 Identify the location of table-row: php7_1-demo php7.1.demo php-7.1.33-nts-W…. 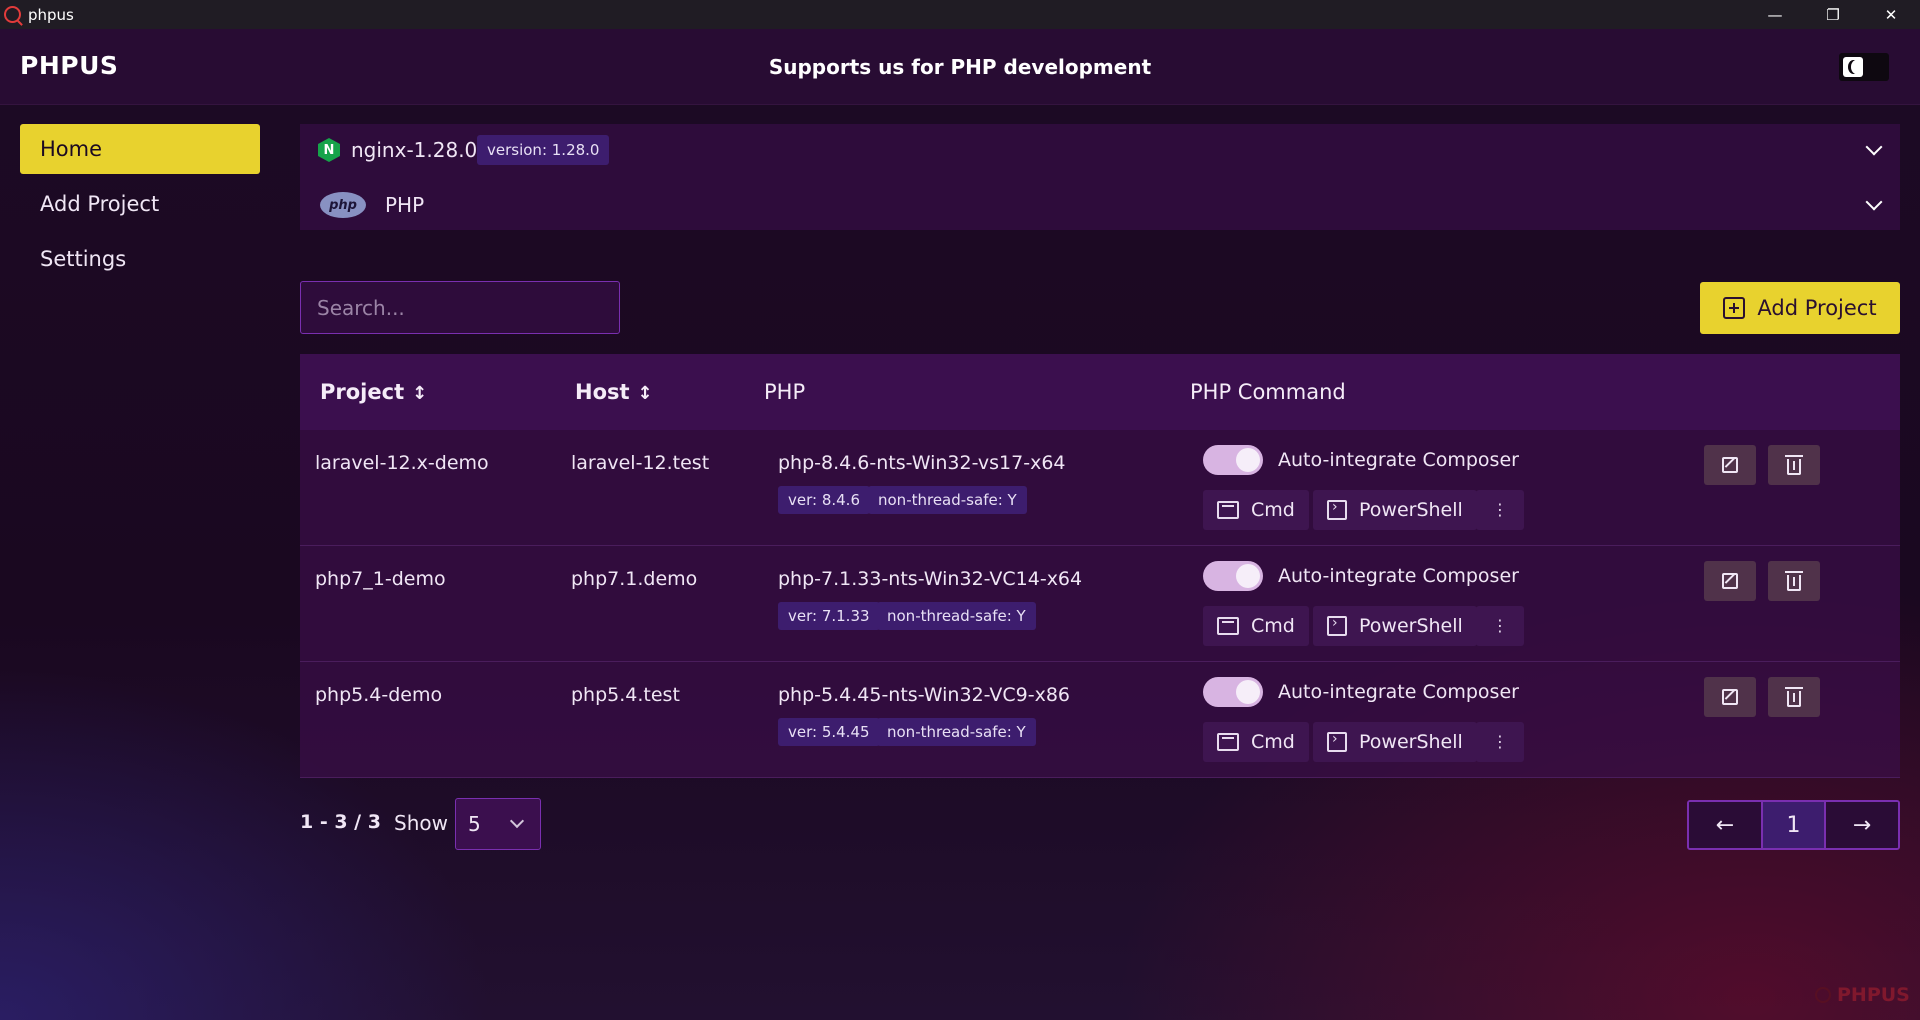
(1100, 604).